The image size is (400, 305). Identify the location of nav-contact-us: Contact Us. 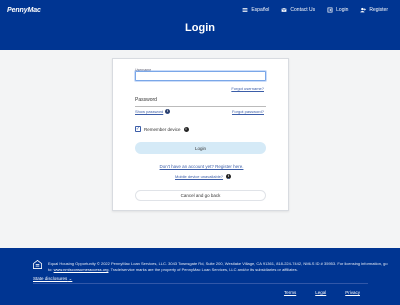
(298, 10).